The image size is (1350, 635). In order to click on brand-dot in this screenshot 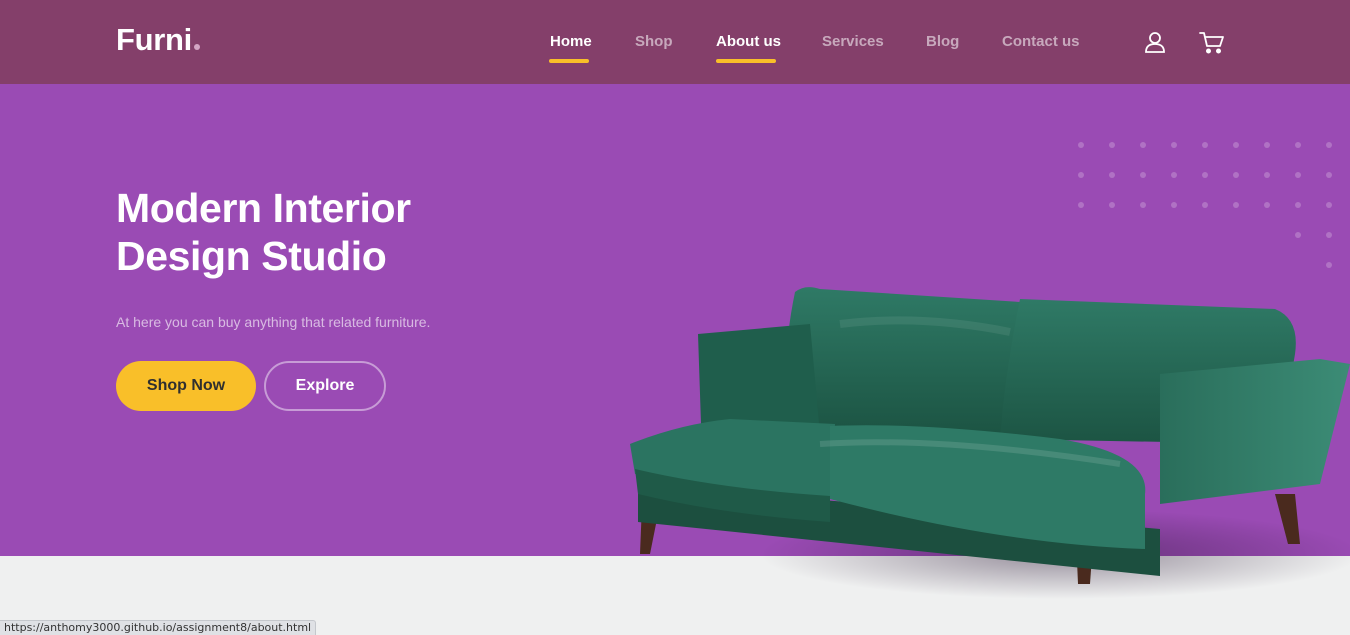, I will do `click(197, 47)`.